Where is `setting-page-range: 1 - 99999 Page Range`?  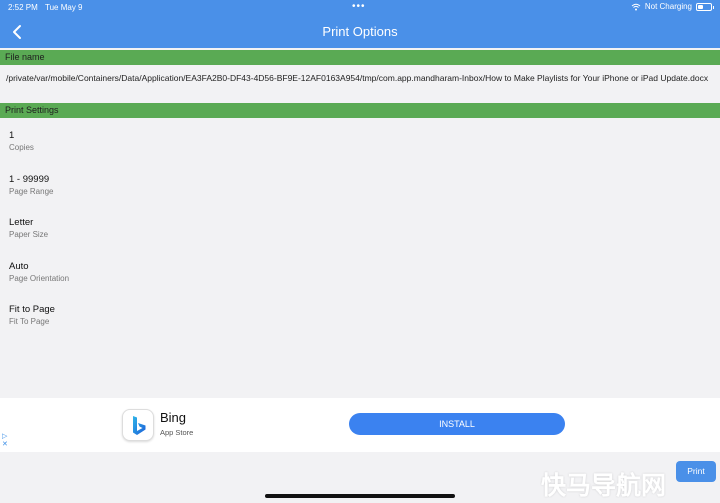
setting-page-range: 1 - 99999 Page Range is located at coordinates (31, 185).